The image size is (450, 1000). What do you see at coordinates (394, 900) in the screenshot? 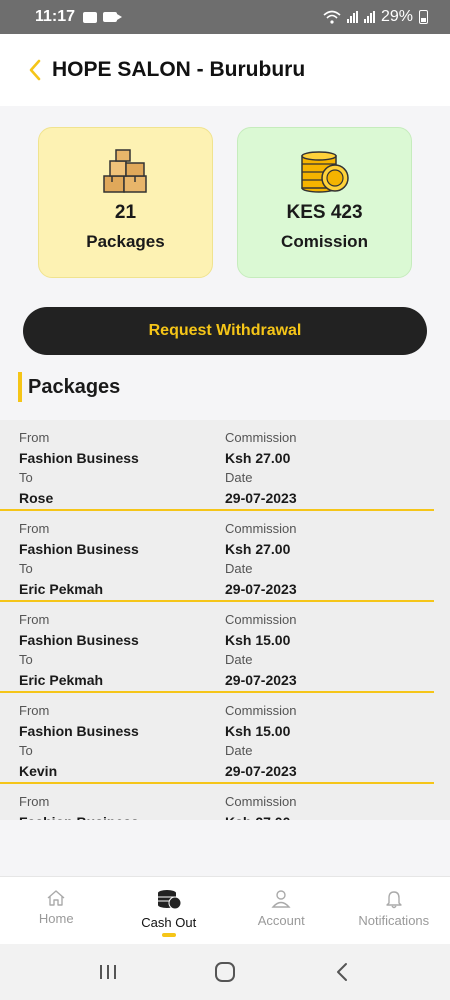
I see `bell-icon` at bounding box center [394, 900].